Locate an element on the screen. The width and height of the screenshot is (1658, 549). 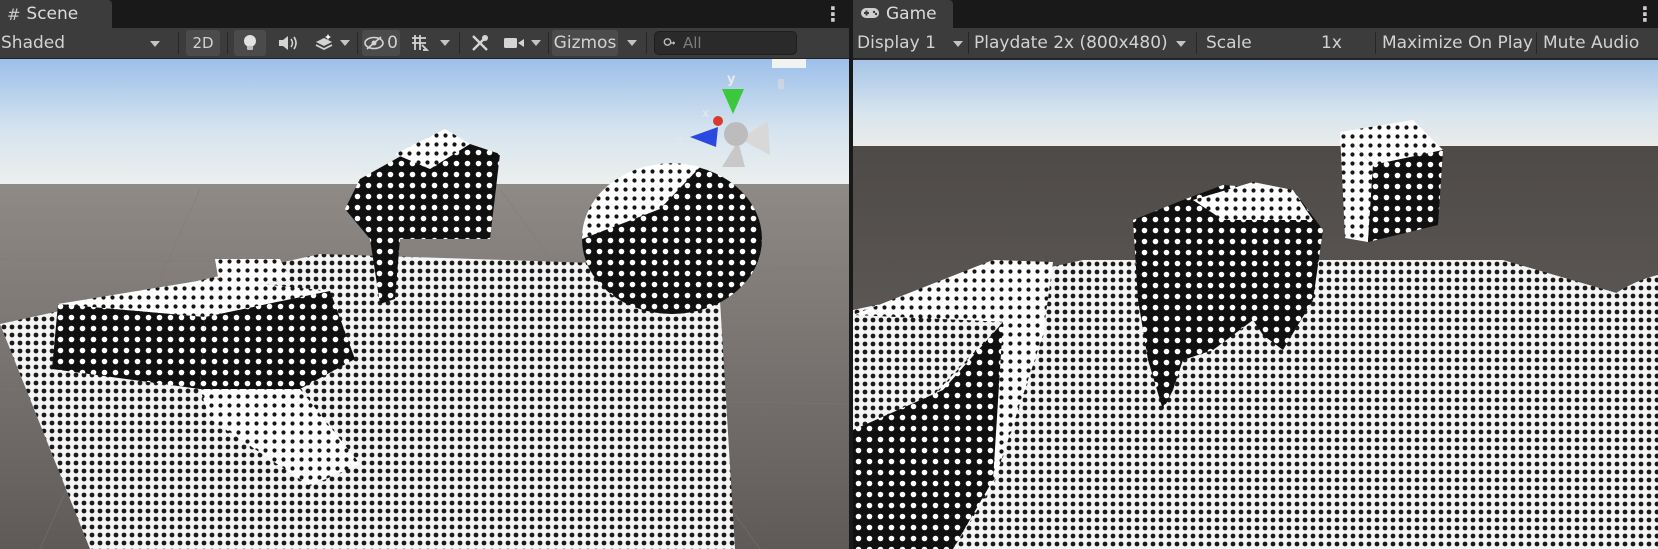
gizmos-dropdown is located at coordinates (632, 43).